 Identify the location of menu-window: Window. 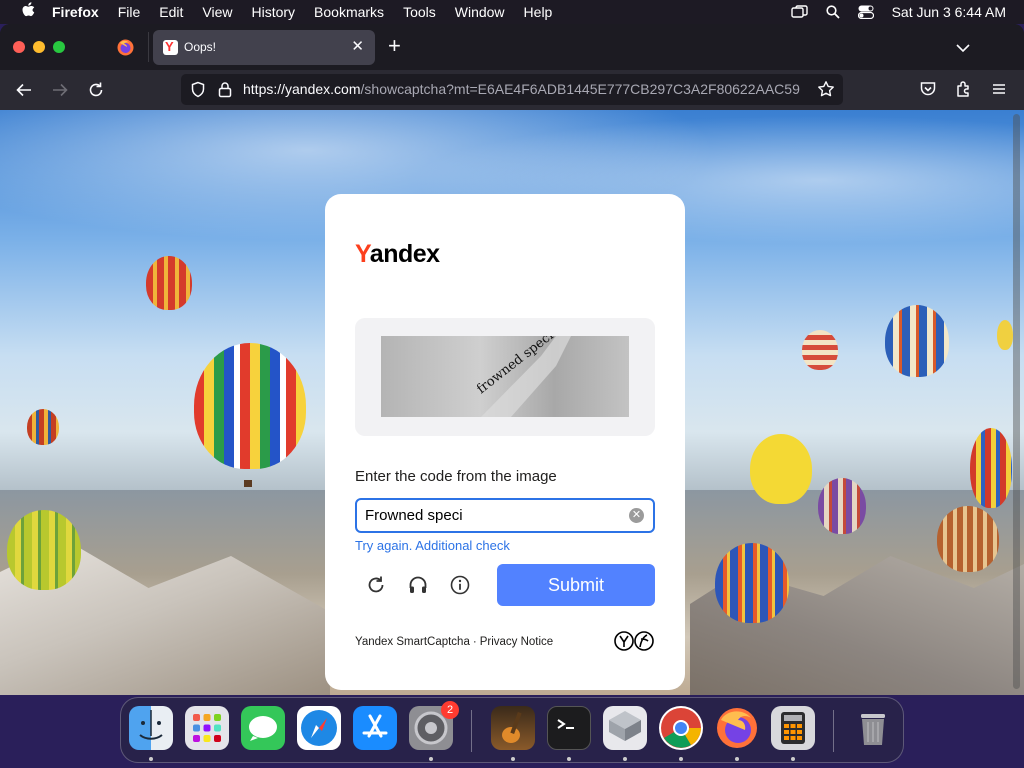
(480, 12).